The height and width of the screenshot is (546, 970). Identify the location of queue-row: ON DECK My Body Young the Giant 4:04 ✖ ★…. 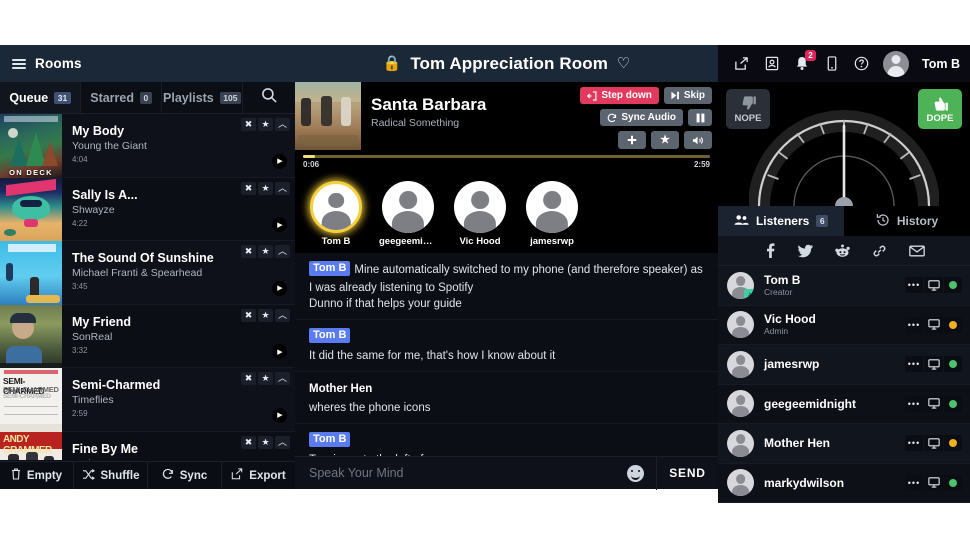
(147, 146).